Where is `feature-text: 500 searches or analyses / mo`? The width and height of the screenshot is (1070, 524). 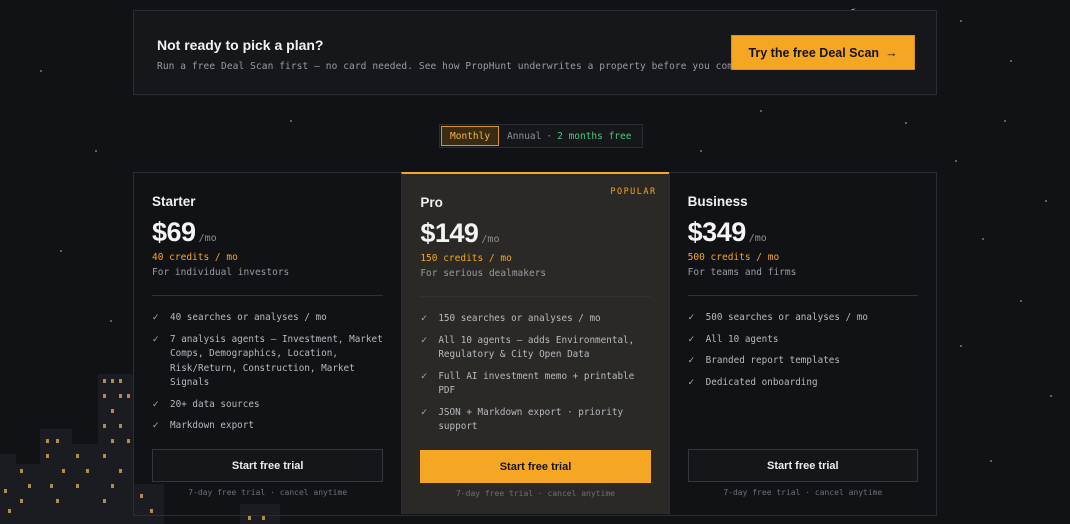 feature-text: 500 searches or analyses / mo is located at coordinates (786, 317).